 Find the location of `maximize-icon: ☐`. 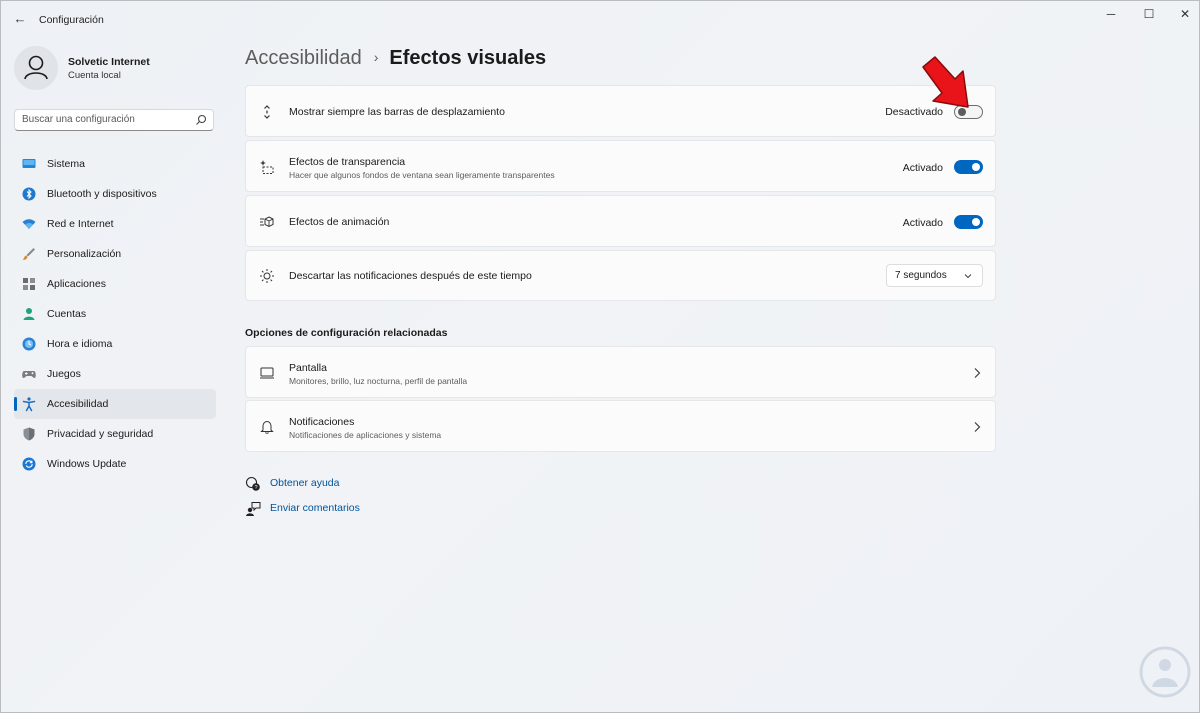

maximize-icon: ☐ is located at coordinates (1149, 14).